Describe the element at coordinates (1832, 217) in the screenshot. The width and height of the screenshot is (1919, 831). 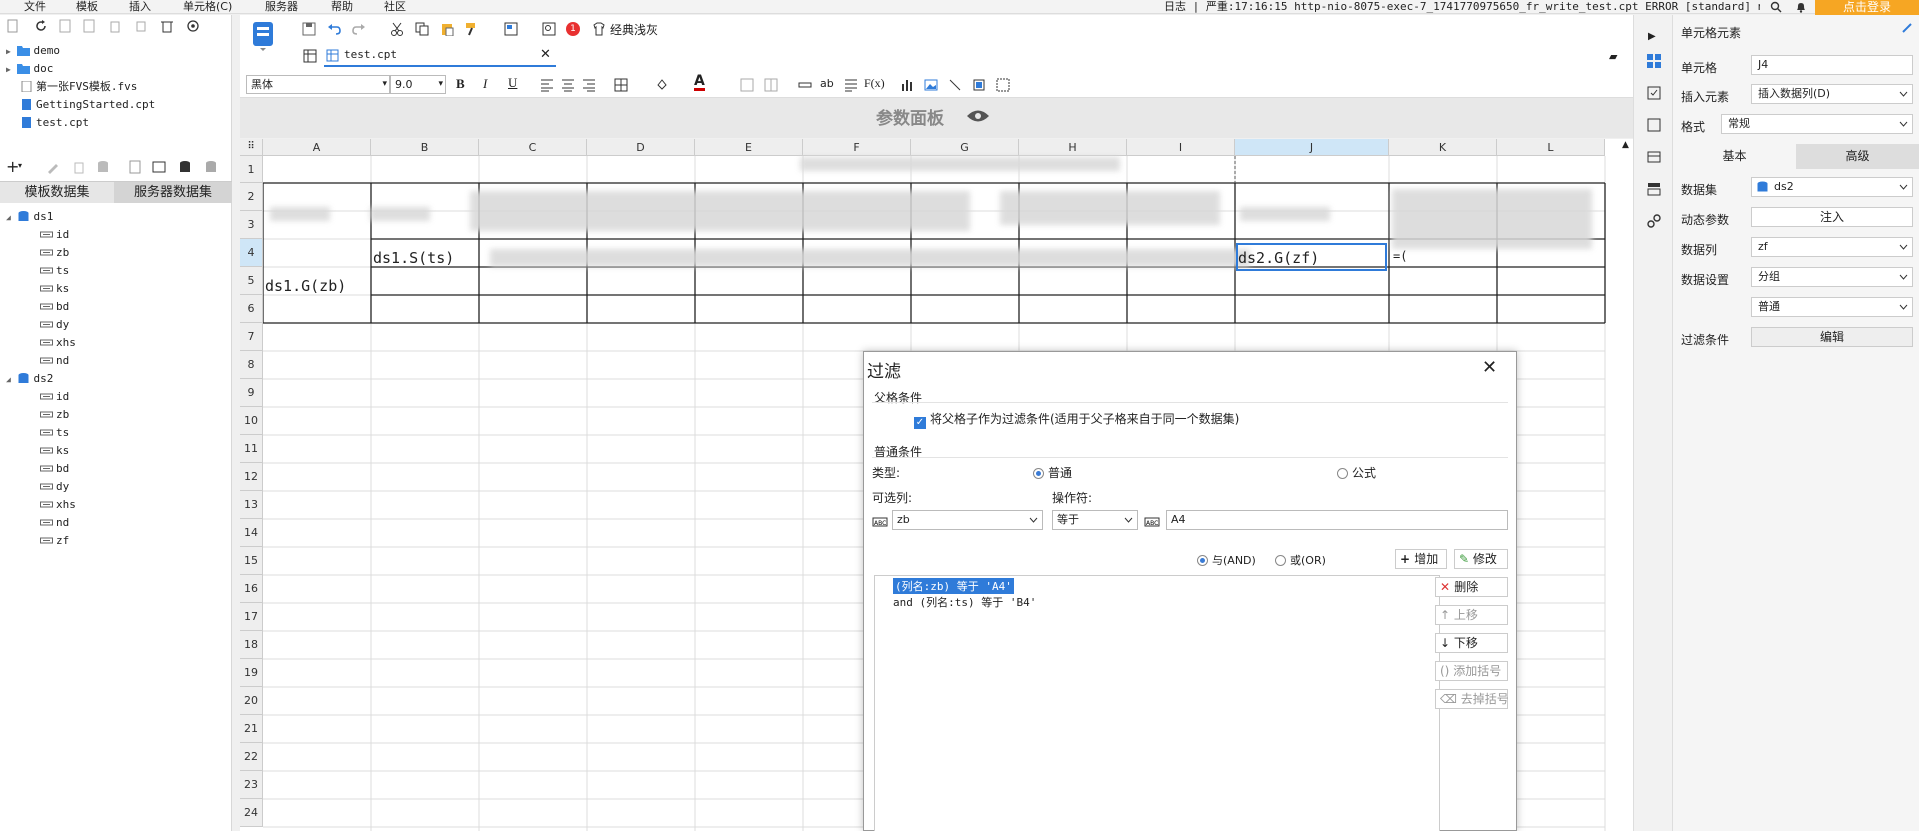
I see `inject-button: 注入` at that location.